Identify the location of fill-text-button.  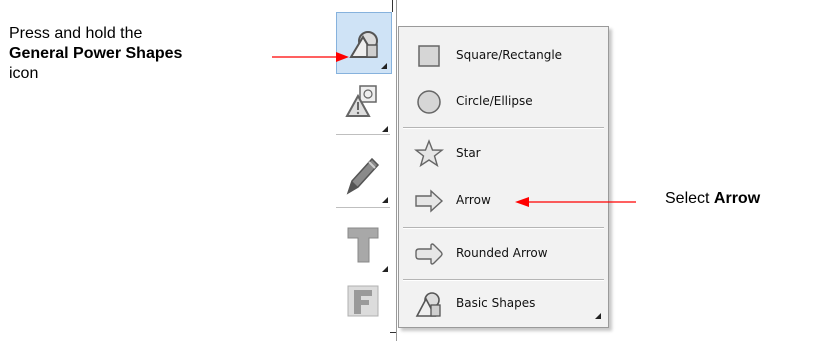
(364, 305).